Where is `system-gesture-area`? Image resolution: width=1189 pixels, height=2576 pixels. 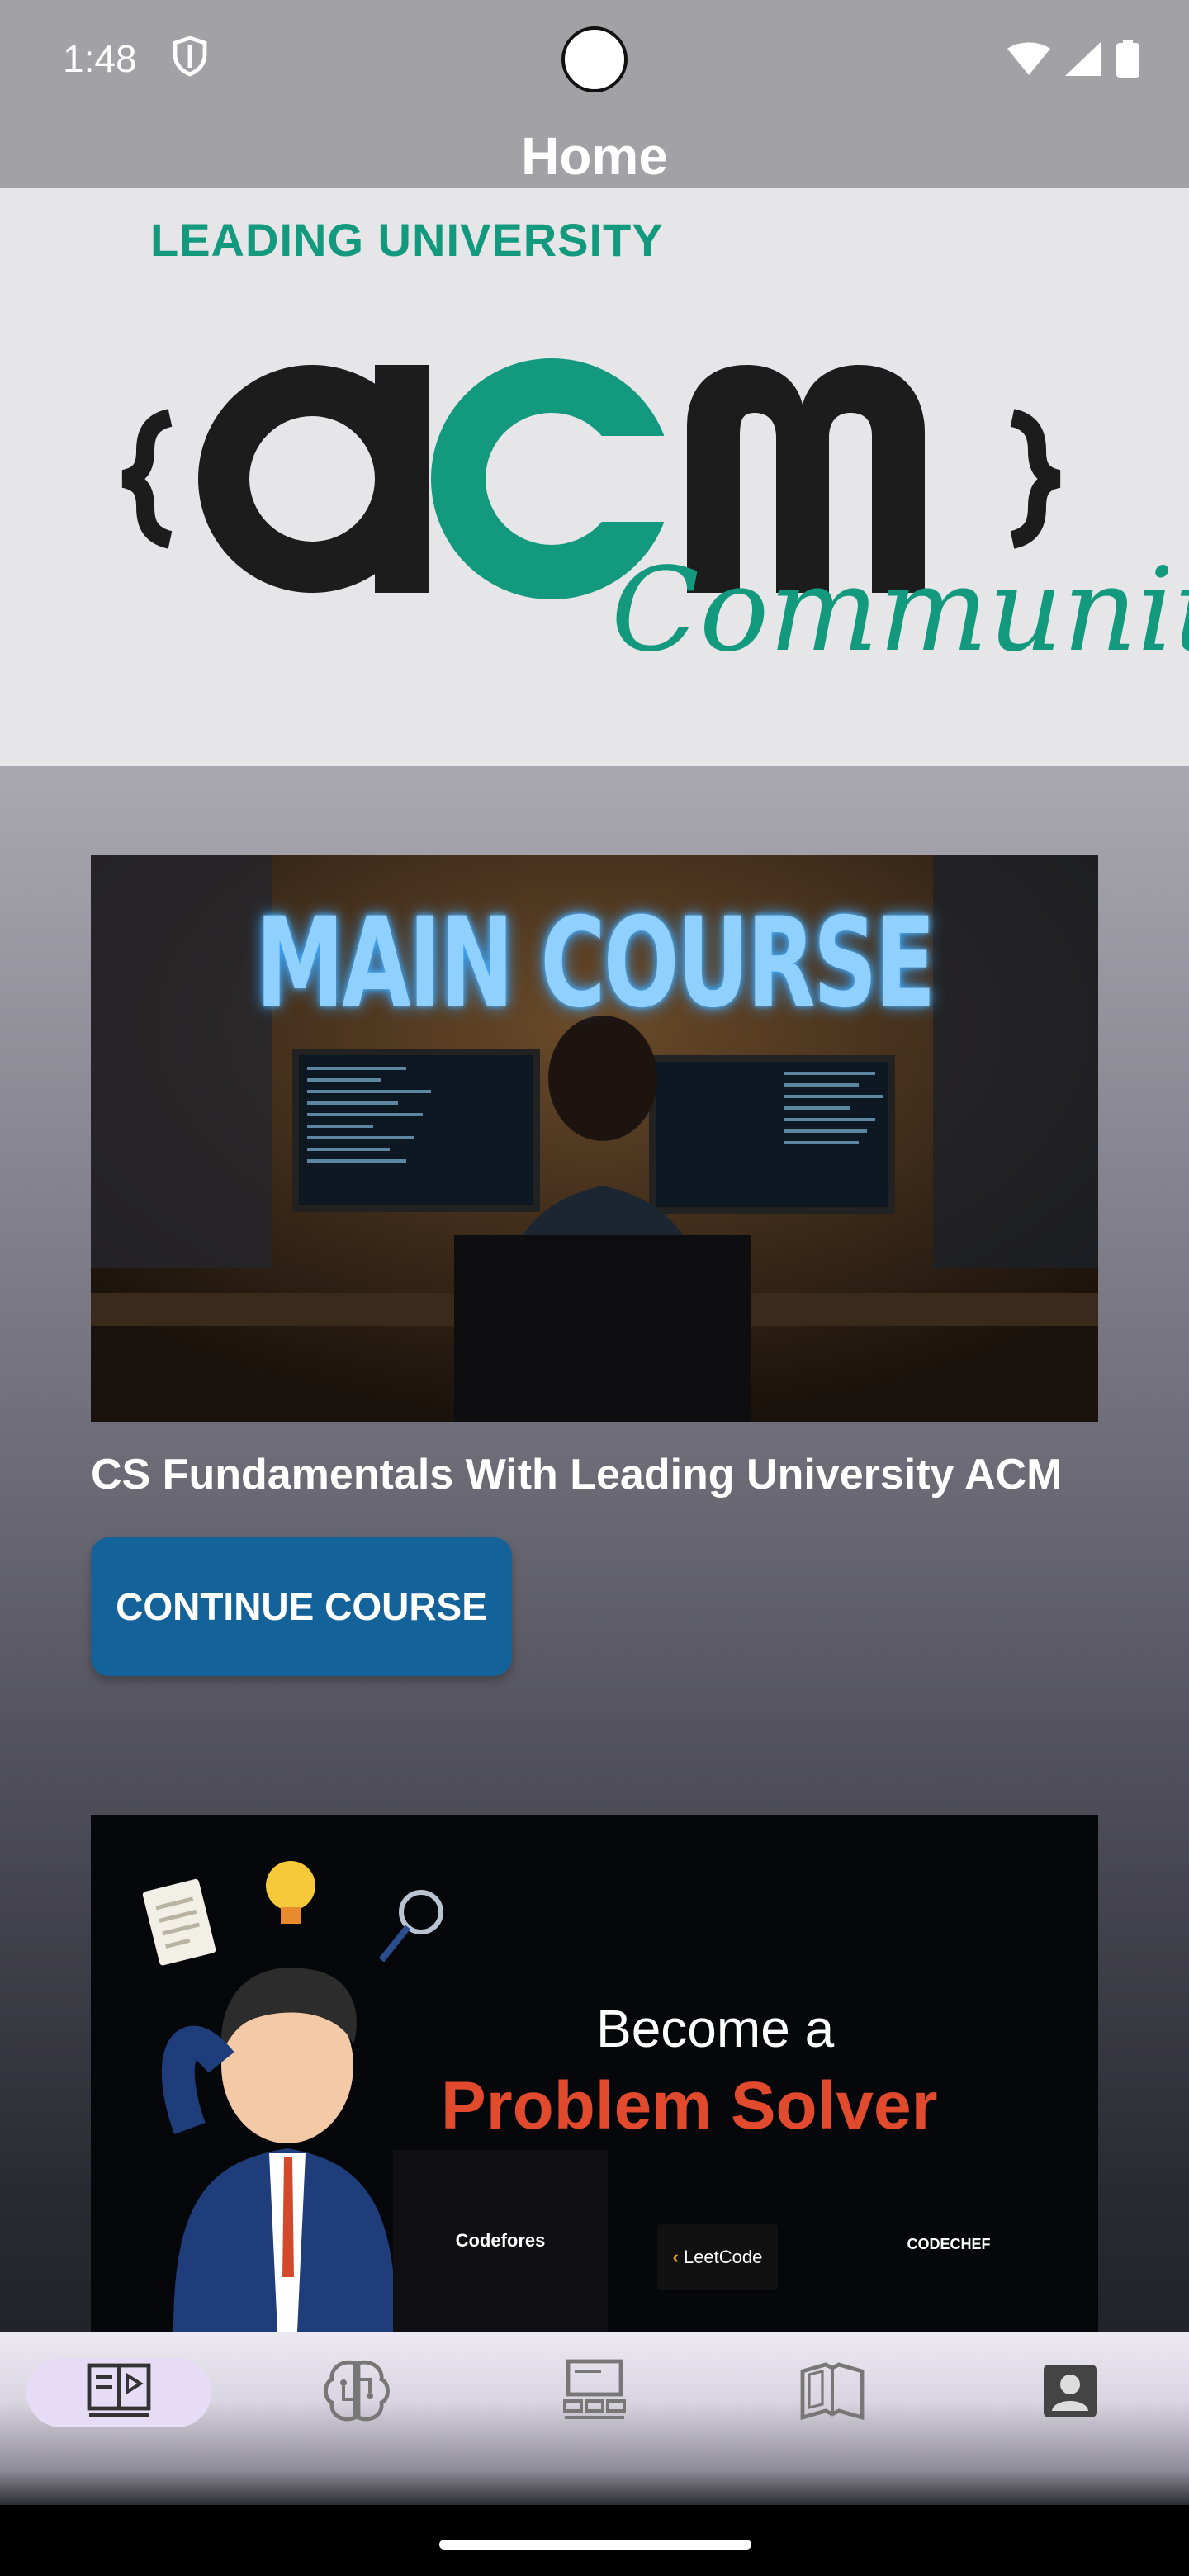
system-gesture-area is located at coordinates (594, 2540).